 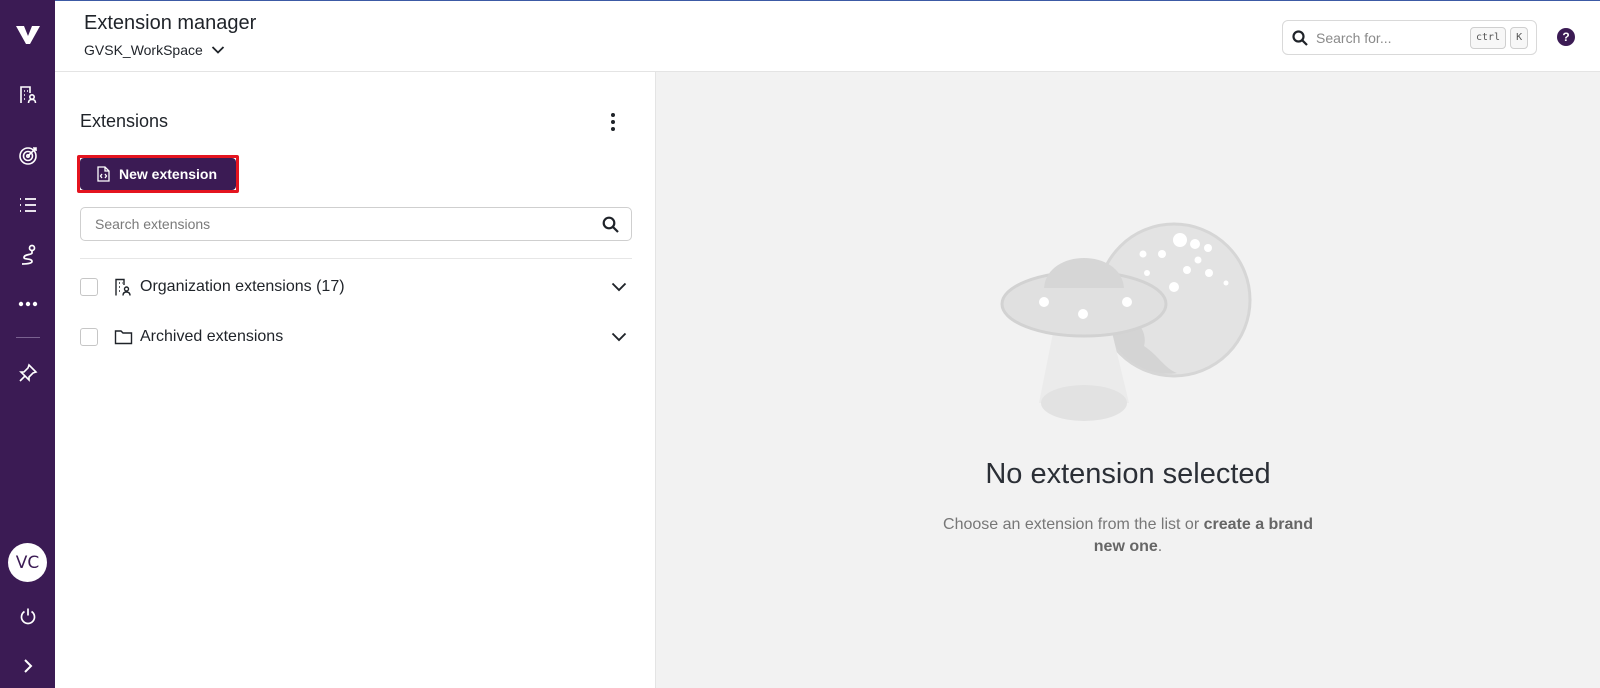 I want to click on page-title: Extension manager, so click(x=170, y=23).